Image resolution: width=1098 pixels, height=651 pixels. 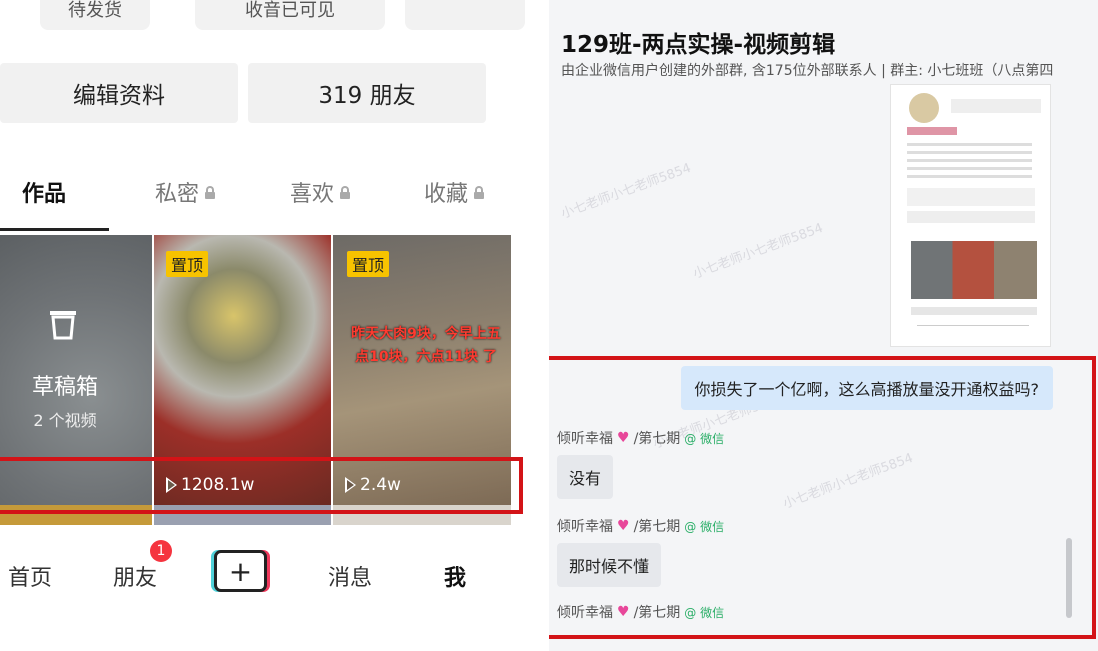 I want to click on bio-placeholder, so click(x=969, y=163).